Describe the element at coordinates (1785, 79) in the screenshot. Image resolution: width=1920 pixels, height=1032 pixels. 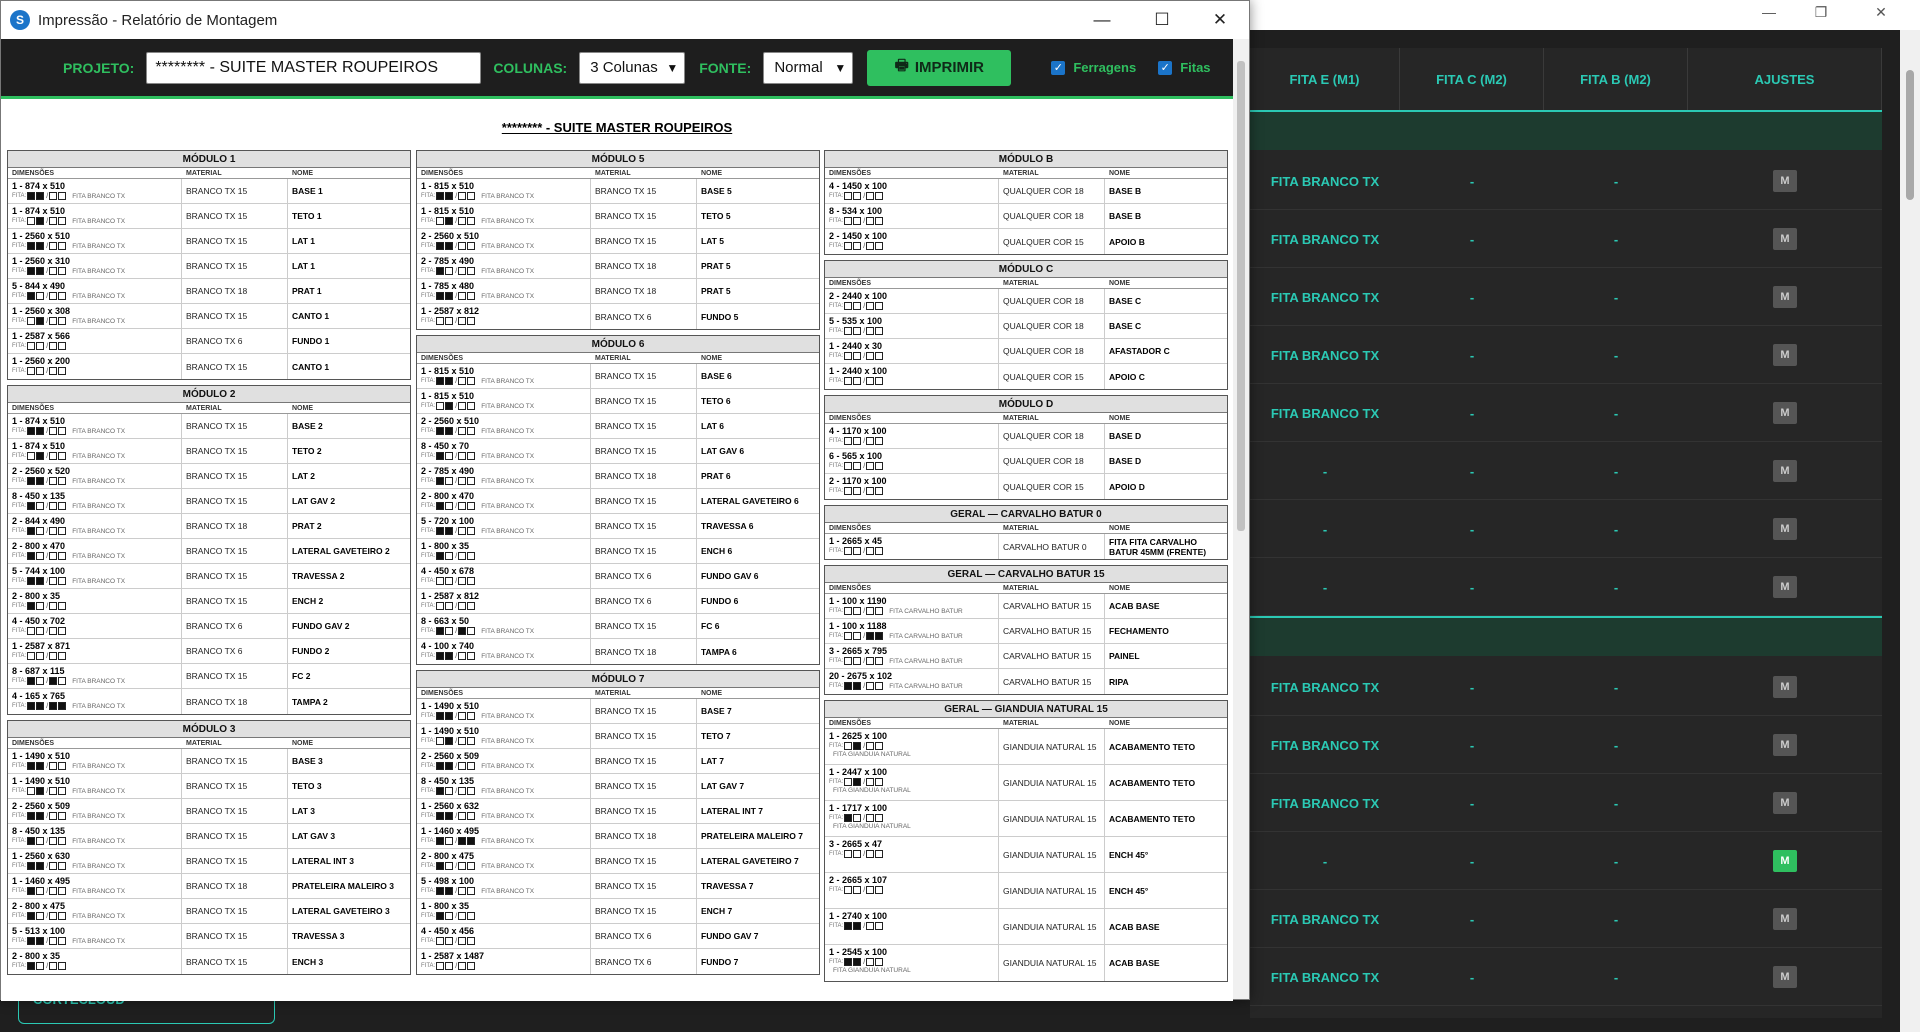
I see `bg-column-header: AJUSTES` at that location.